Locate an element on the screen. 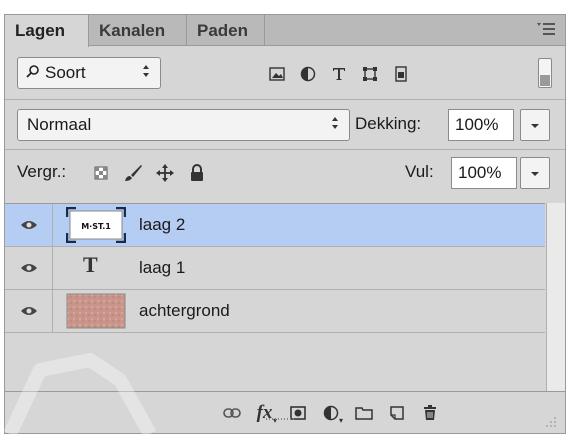 This screenshot has height=434, width=566. layer-name: laag 1 is located at coordinates (162, 268).